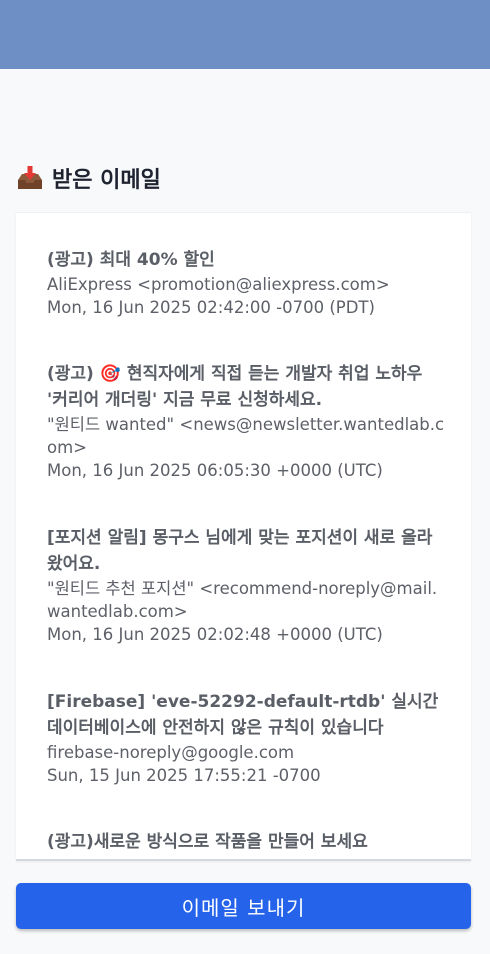 The image size is (490, 954). Describe the element at coordinates (106, 180) in the screenshot. I see `inbox-title: 받은 이메일` at that location.